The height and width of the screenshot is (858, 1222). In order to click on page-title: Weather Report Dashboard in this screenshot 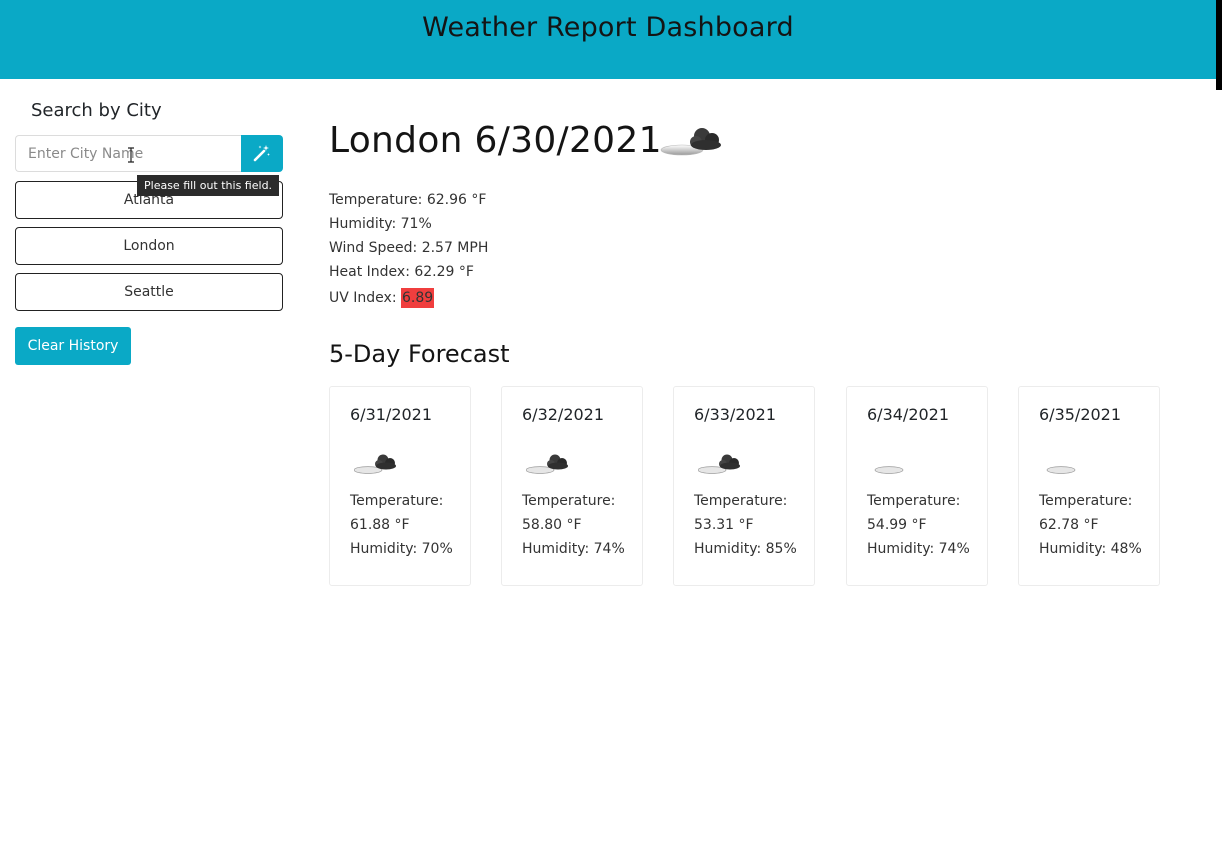, I will do `click(608, 27)`.